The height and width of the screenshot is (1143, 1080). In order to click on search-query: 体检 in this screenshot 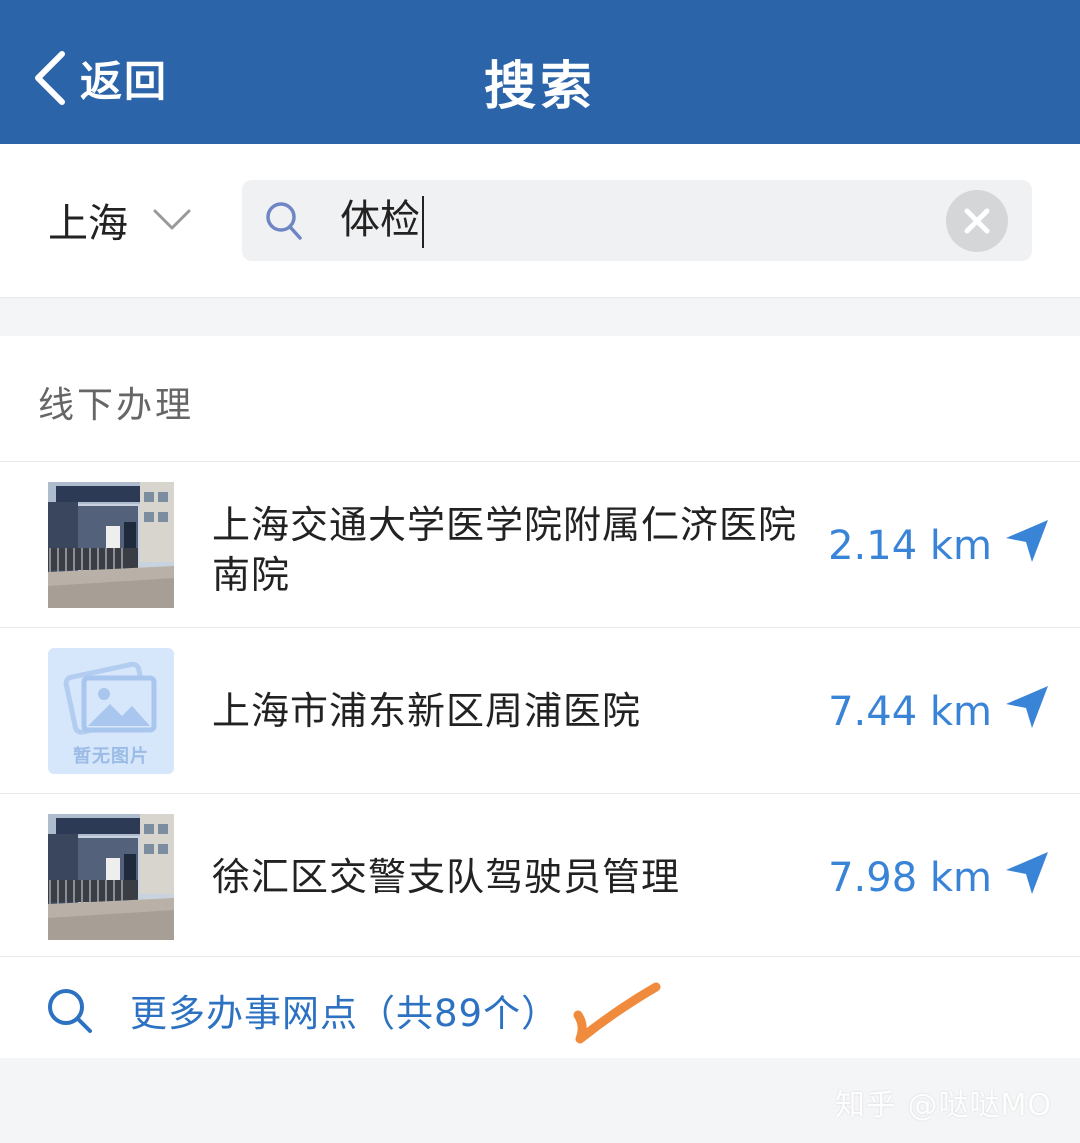, I will do `click(382, 220)`.